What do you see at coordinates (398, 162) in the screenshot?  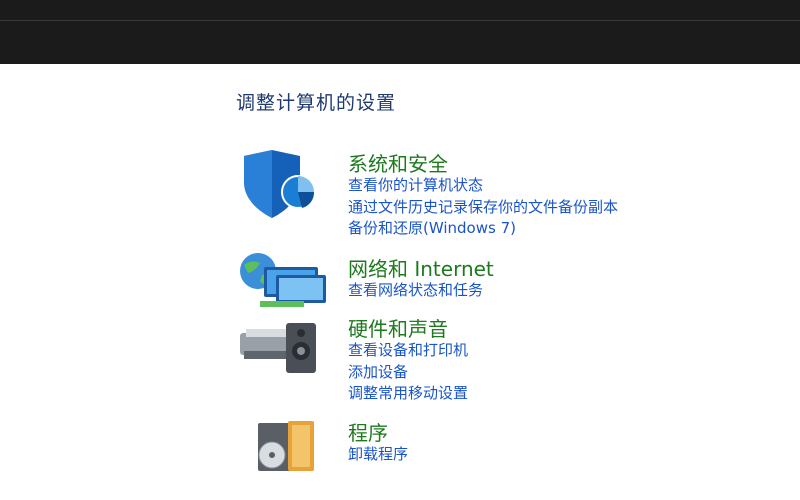 I see `category-title-system-security: 系统和安全` at bounding box center [398, 162].